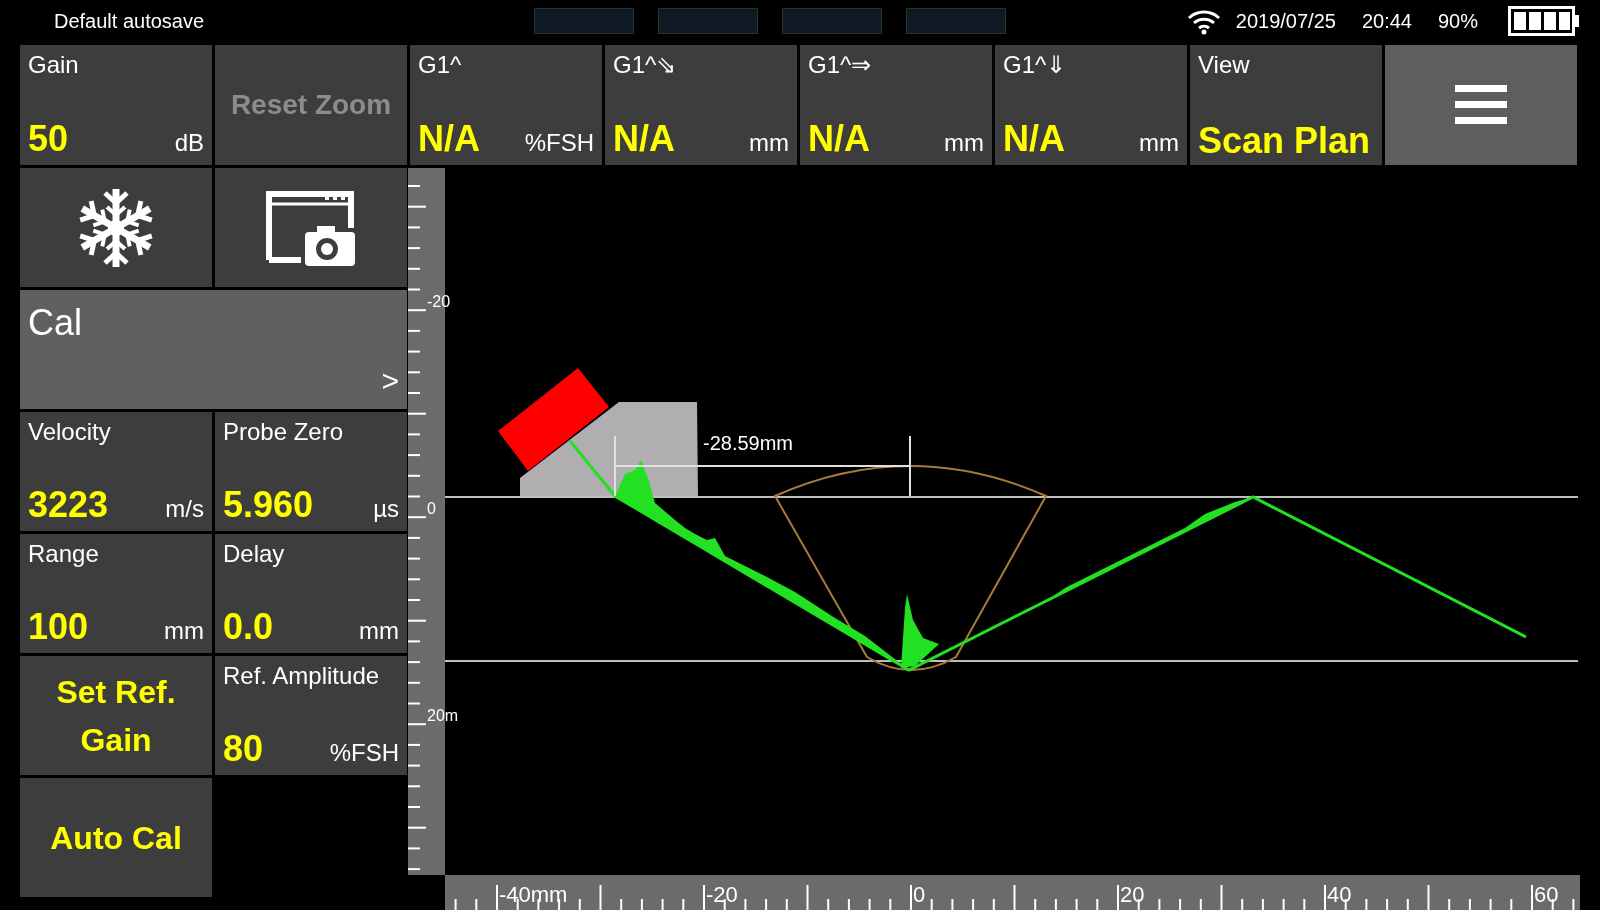  I want to click on battery-icon, so click(1544, 21).